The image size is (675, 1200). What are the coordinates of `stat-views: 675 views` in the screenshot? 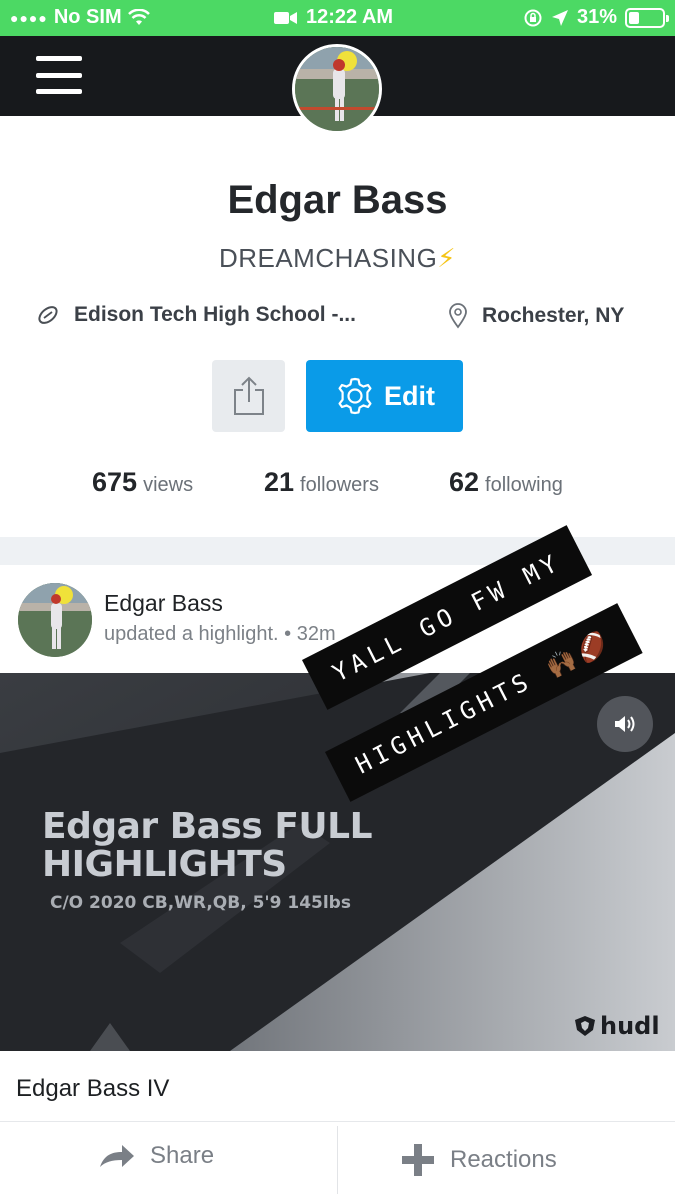 It's located at (142, 482).